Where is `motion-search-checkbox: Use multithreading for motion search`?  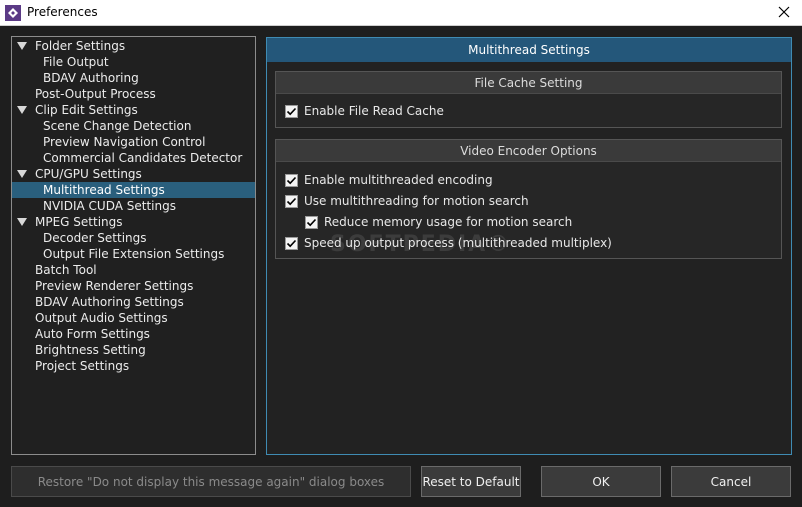
motion-search-checkbox: Use multithreading for motion search is located at coordinates (407, 201).